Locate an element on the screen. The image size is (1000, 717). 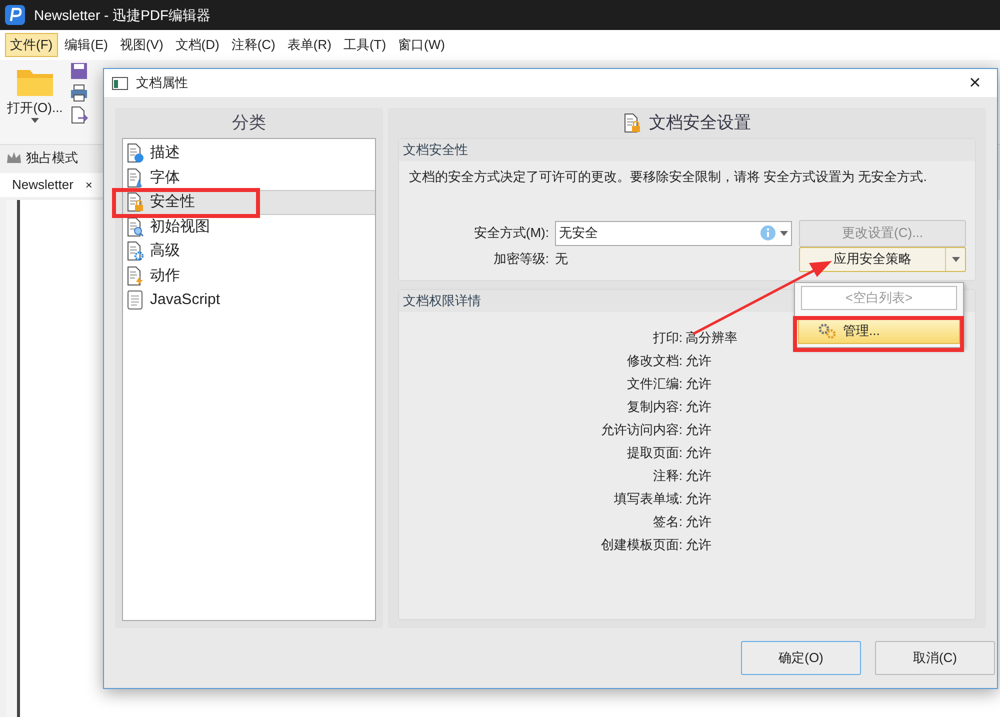
crown-icon is located at coordinates (14, 158).